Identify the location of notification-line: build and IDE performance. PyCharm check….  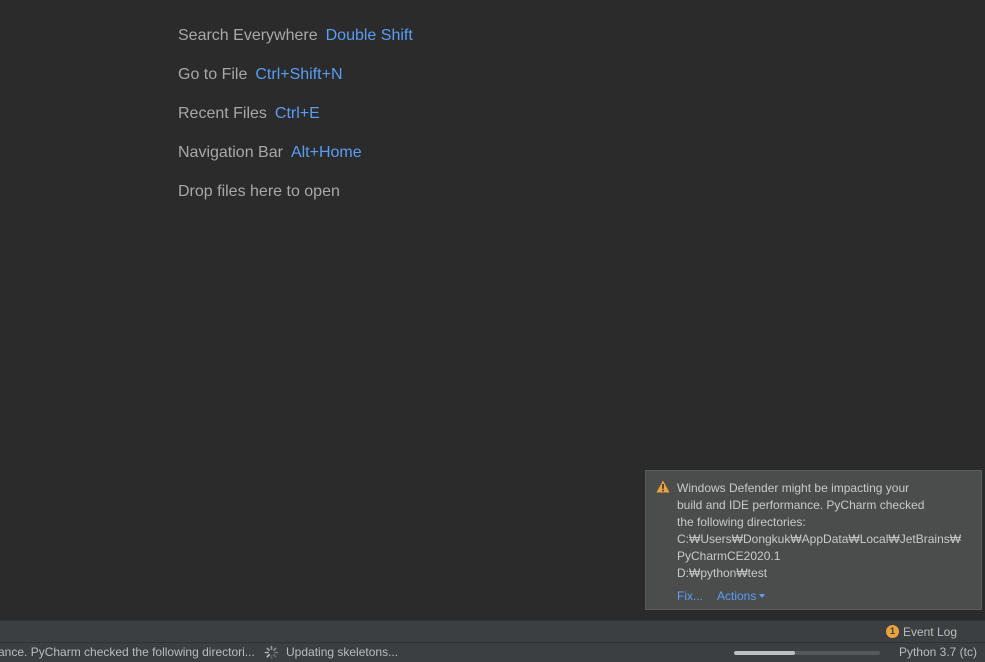
(801, 505).